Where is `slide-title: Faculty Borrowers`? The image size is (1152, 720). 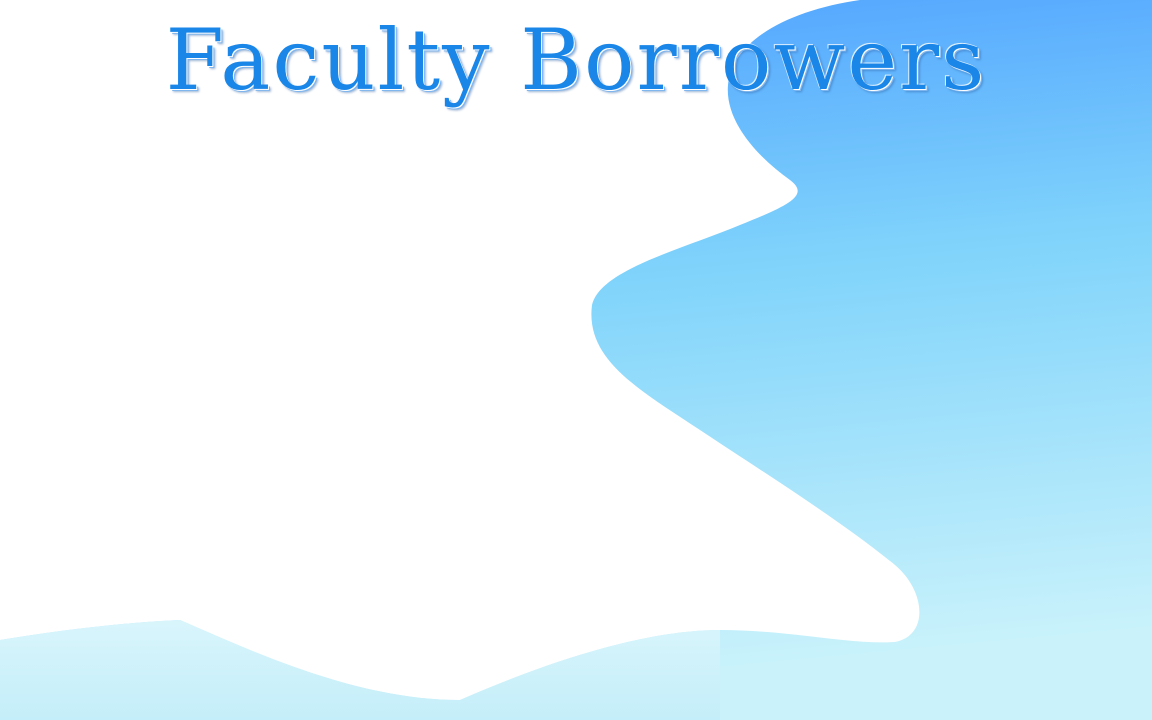 slide-title: Faculty Borrowers is located at coordinates (576, 60).